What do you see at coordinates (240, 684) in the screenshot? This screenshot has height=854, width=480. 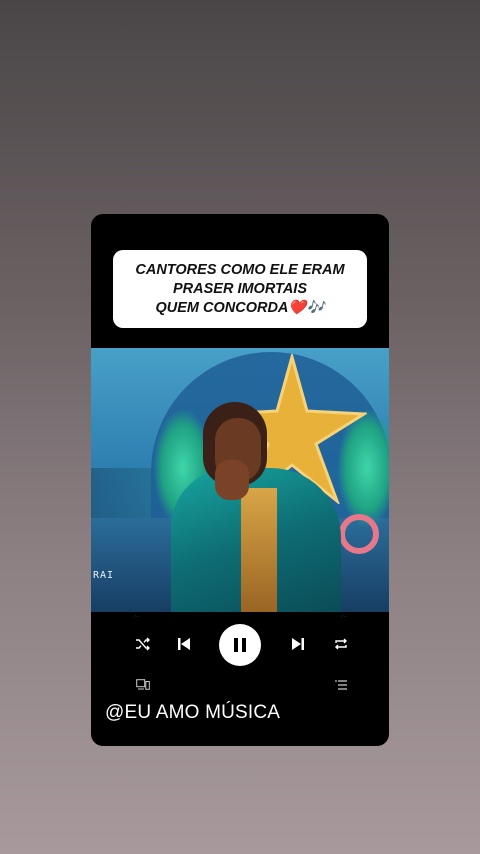 I see `secondary-controls` at bounding box center [240, 684].